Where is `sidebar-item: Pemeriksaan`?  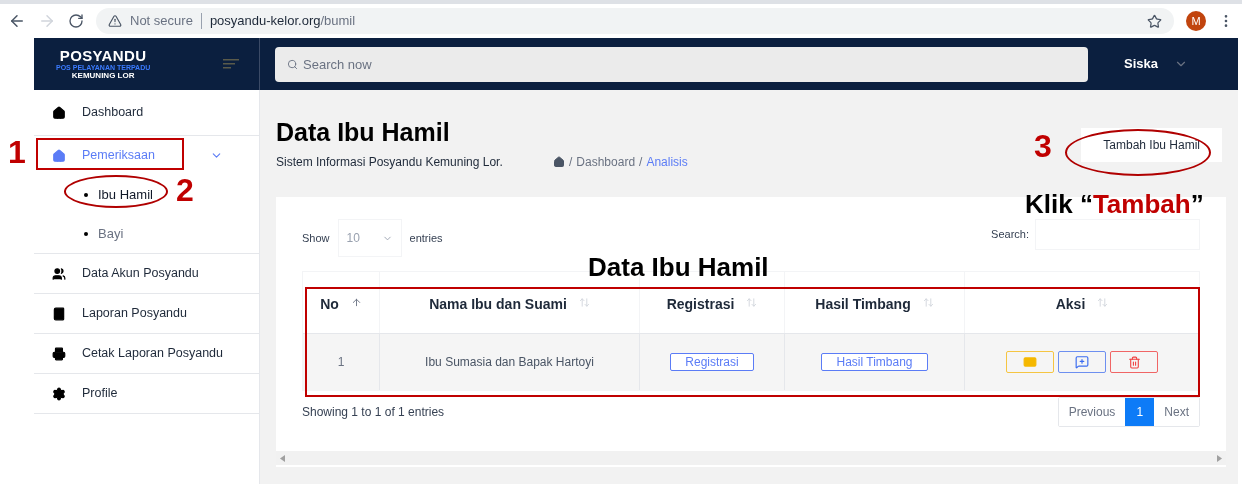
sidebar-item: Pemeriksaan is located at coordinates (146, 155).